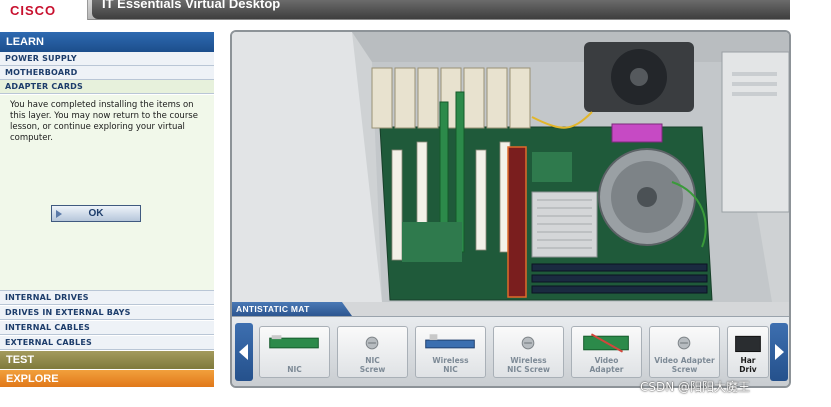 Image resolution: width=831 pixels, height=407 pixels. Describe the element at coordinates (606, 343) in the screenshot. I see `video-card-icon` at that location.